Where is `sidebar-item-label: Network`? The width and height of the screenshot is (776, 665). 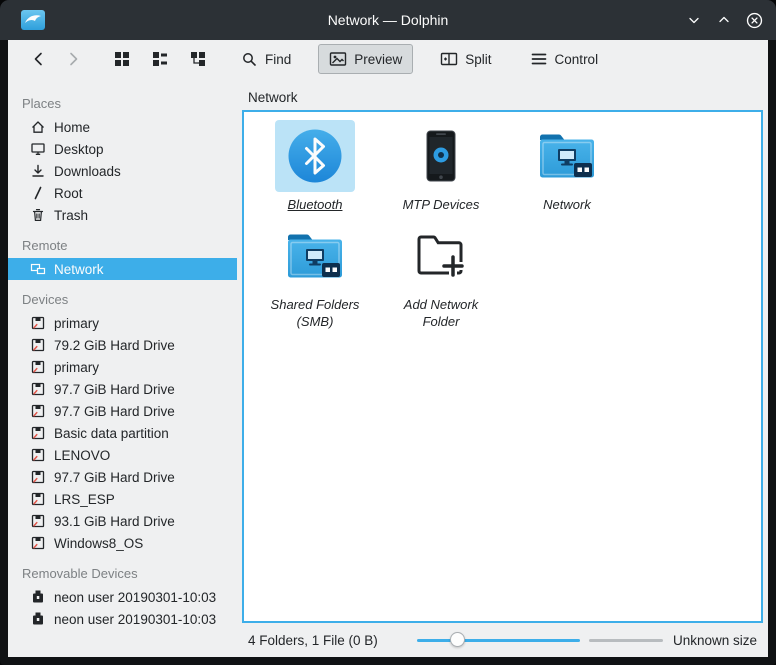
sidebar-item-label: Network is located at coordinates (79, 269).